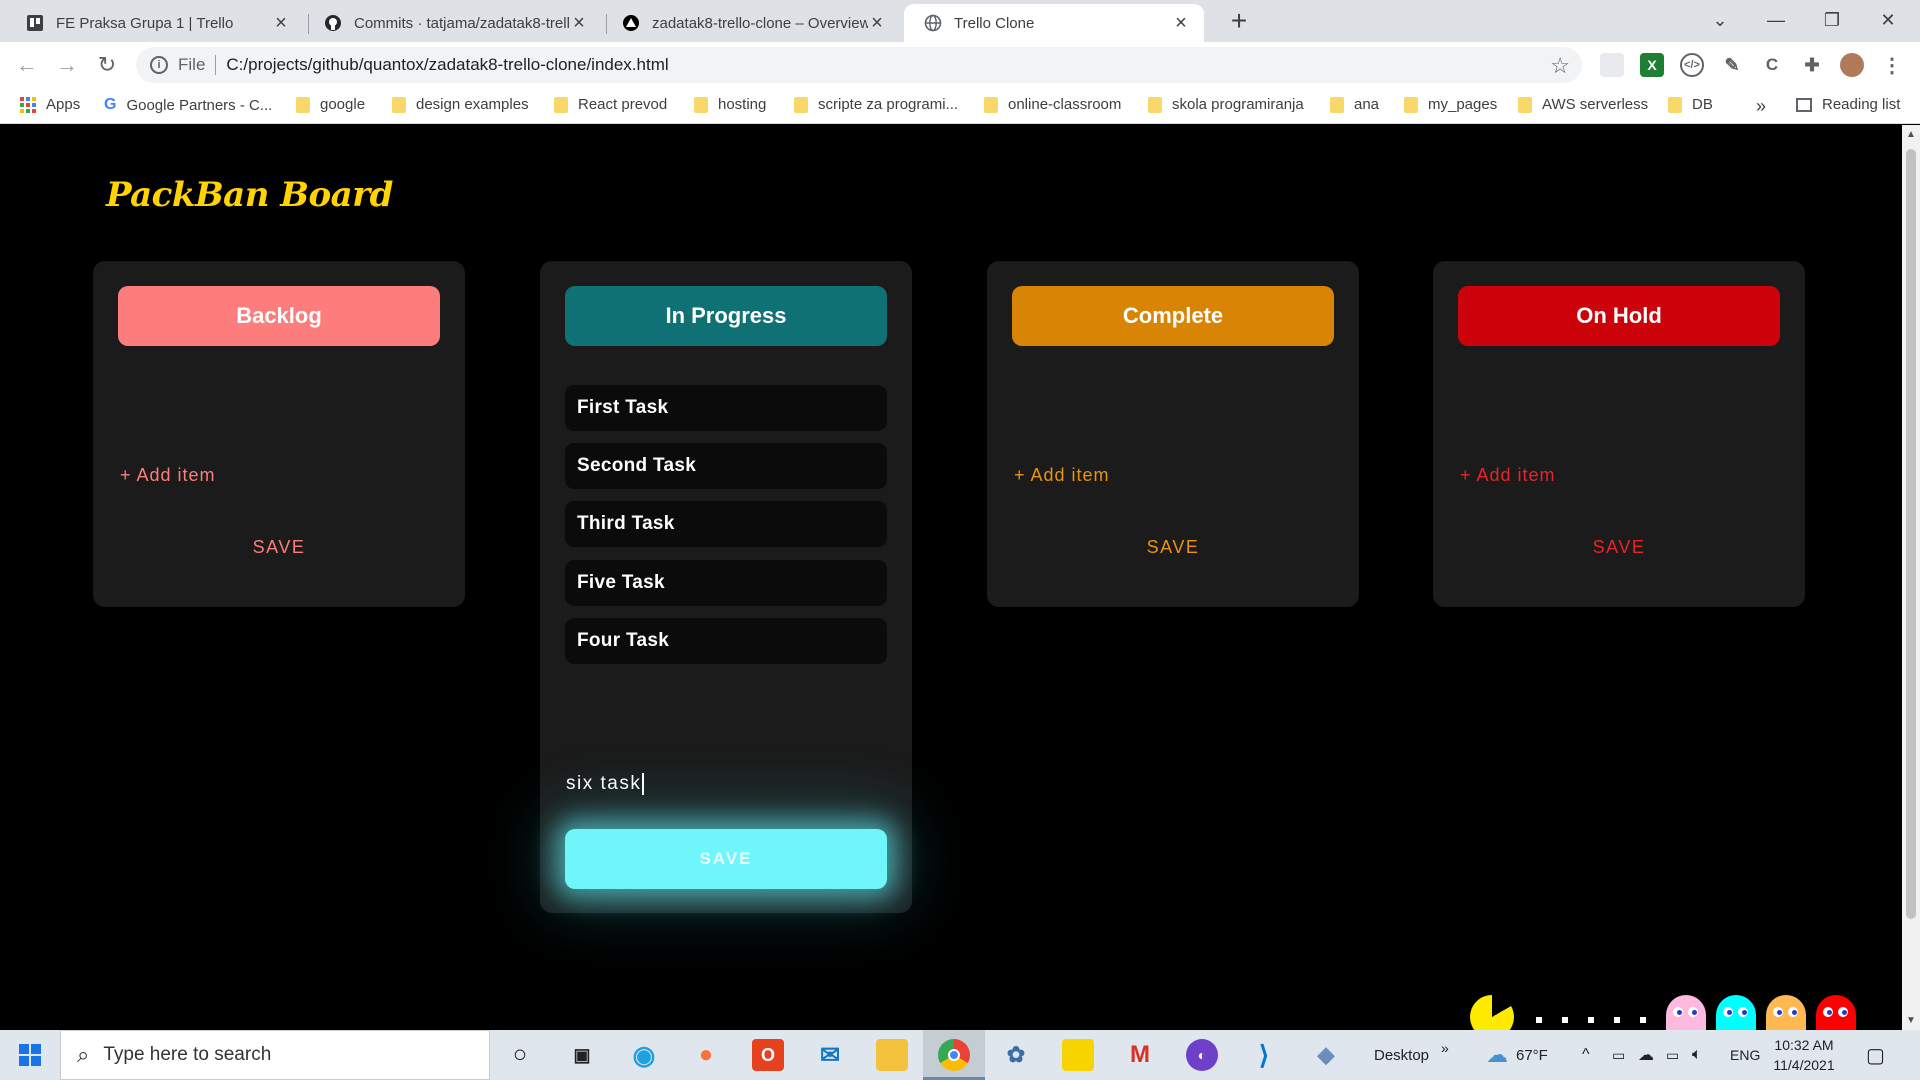  Describe the element at coordinates (107, 65) in the screenshot. I see `reload-icon: ↻` at that location.